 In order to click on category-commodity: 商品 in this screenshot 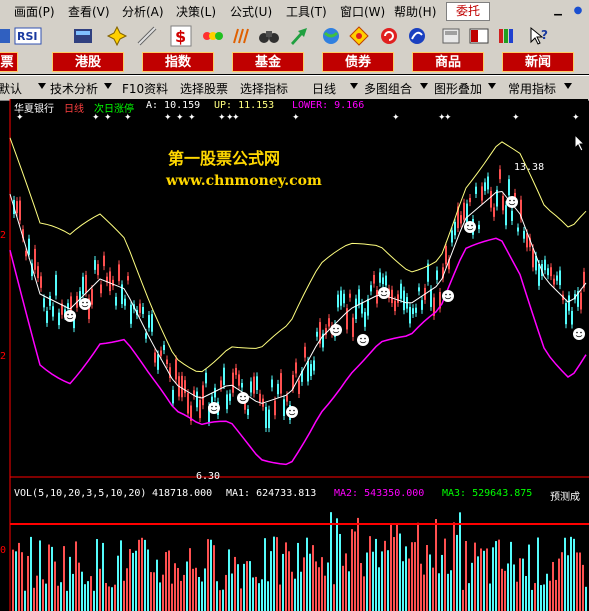, I will do `click(448, 62)`.